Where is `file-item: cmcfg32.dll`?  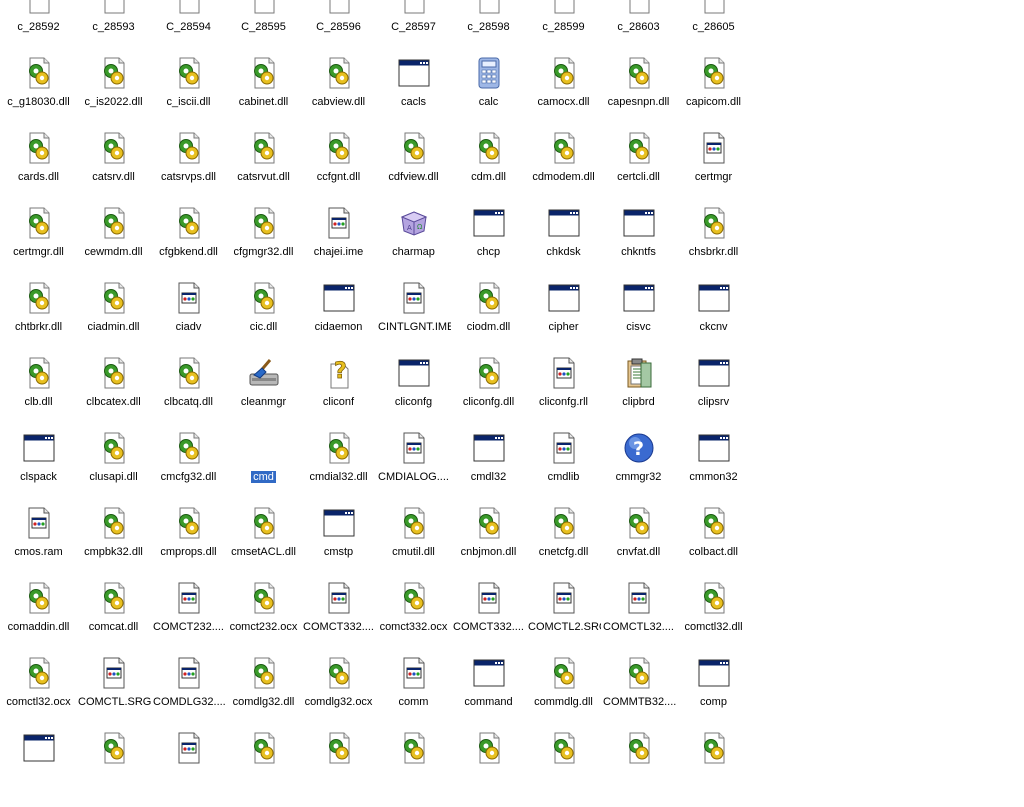
file-item: cmcfg32.dll is located at coordinates (188, 469).